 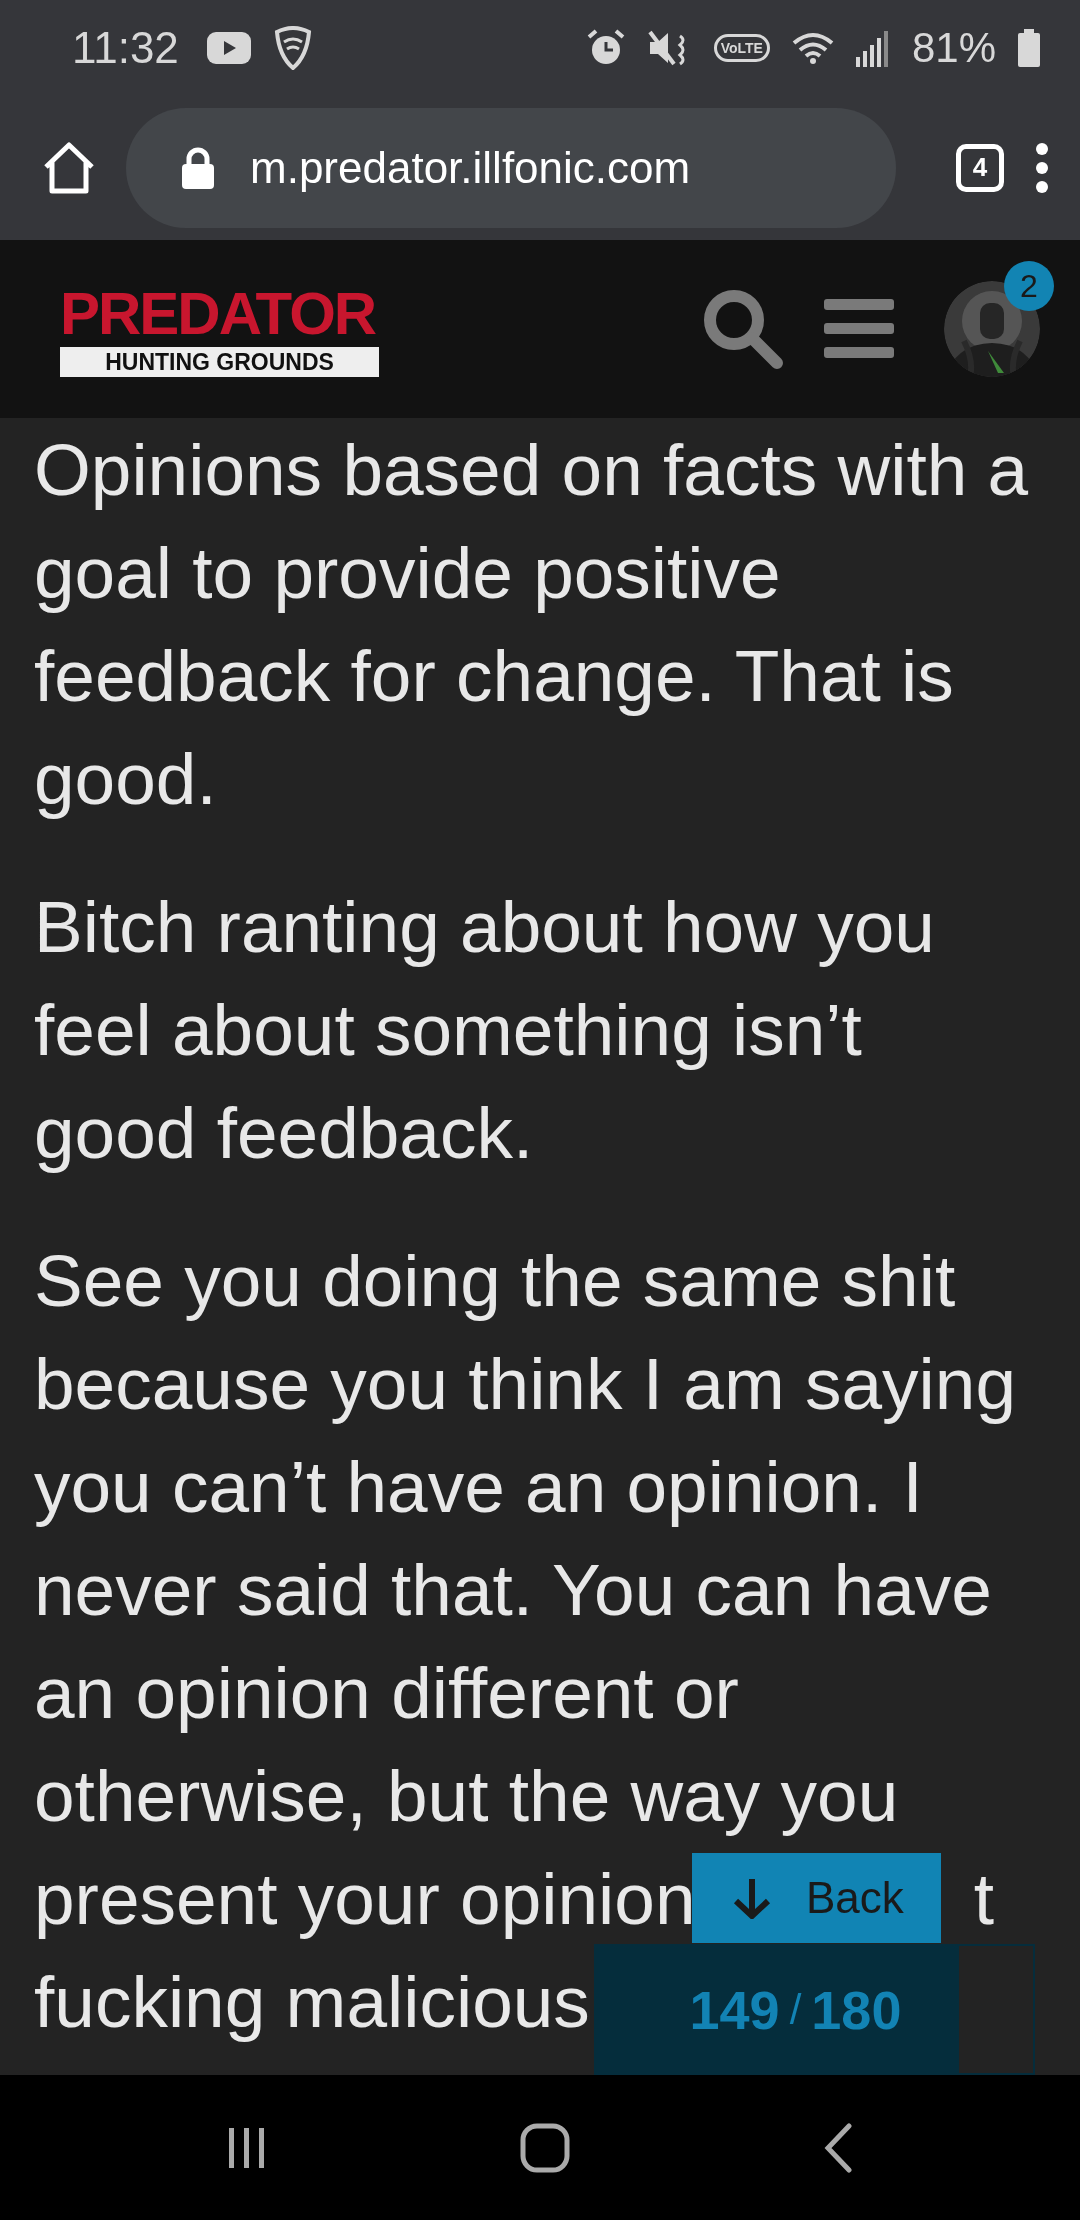 I want to click on wifi-icon, so click(x=812, y=47).